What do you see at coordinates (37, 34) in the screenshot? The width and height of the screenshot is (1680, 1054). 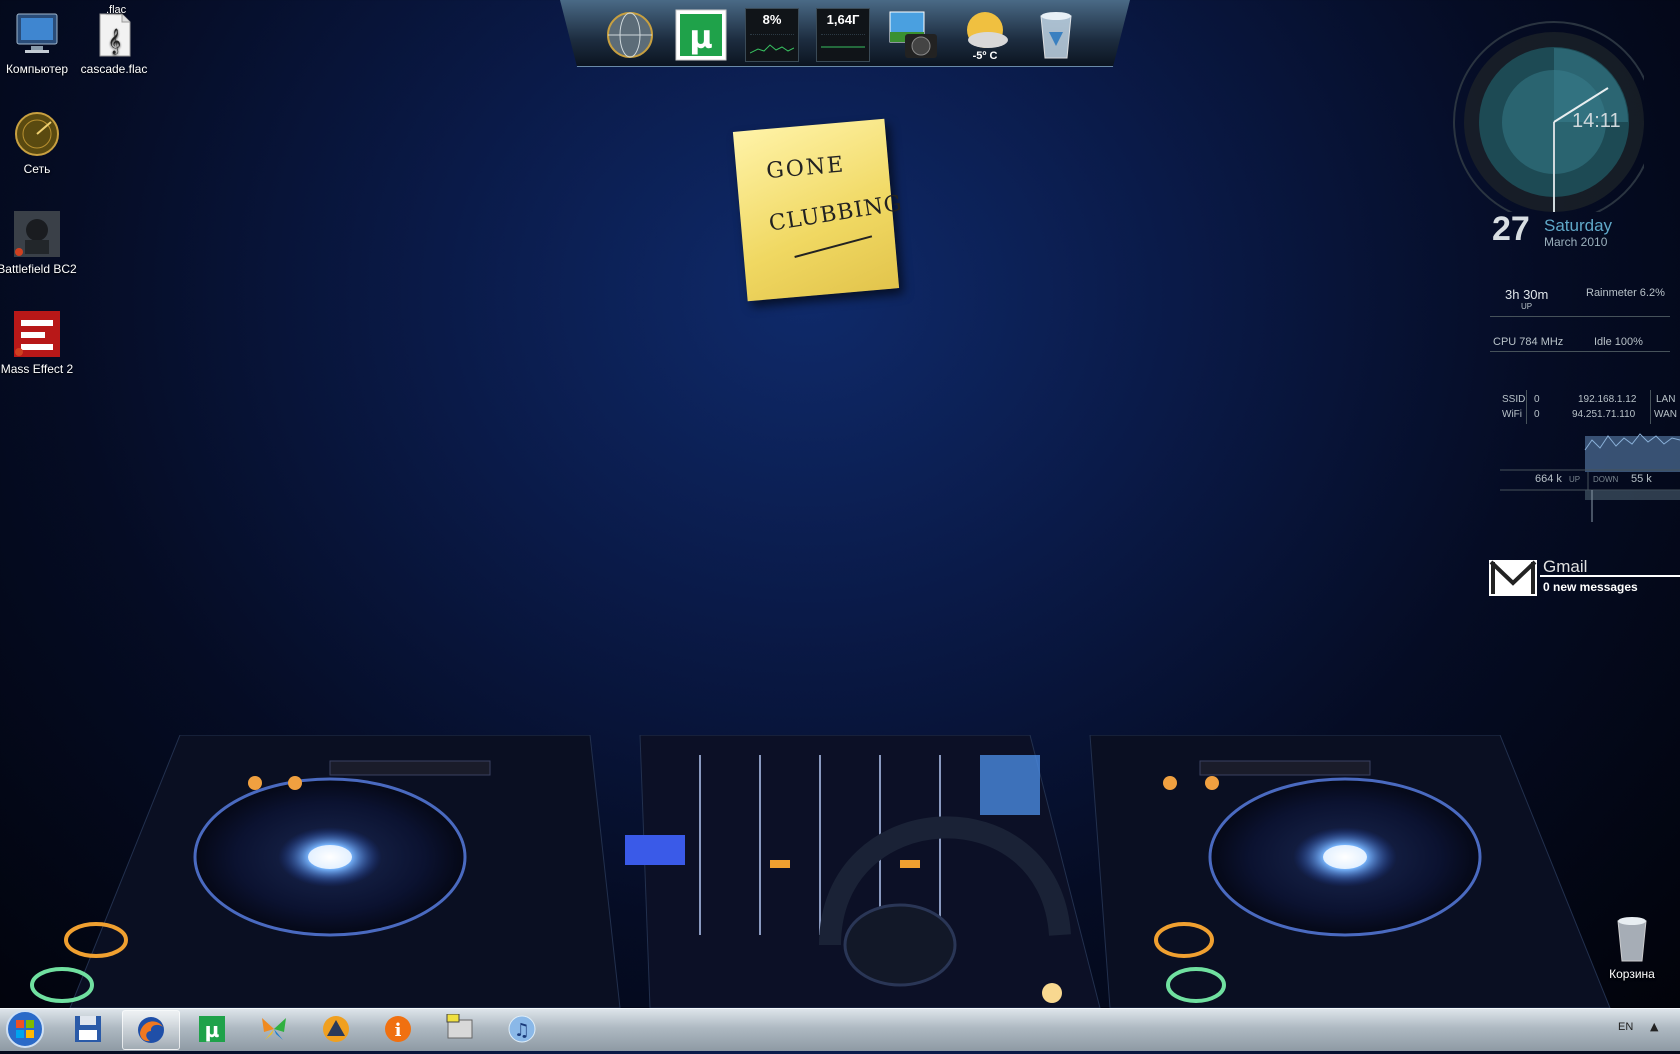 I see `computer-icon` at bounding box center [37, 34].